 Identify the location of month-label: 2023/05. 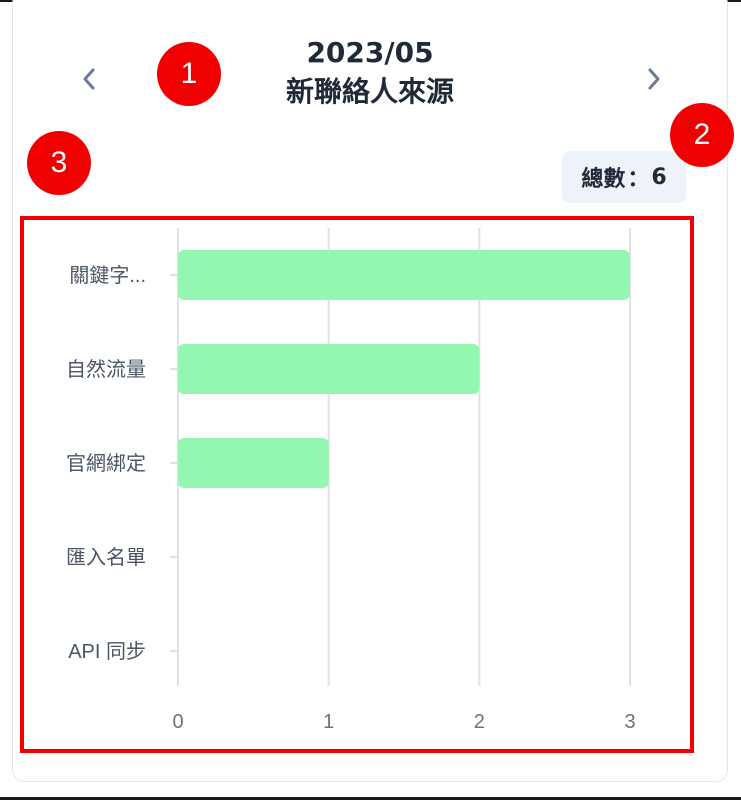
(370, 52).